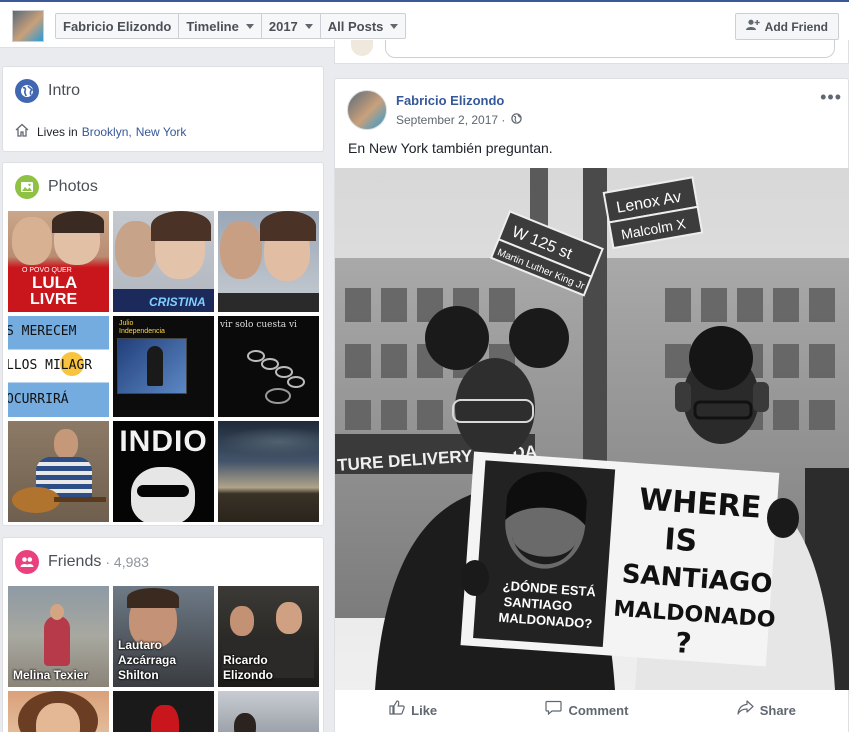 The height and width of the screenshot is (732, 849). Describe the element at coordinates (745, 710) in the screenshot. I see `share-icon` at that location.